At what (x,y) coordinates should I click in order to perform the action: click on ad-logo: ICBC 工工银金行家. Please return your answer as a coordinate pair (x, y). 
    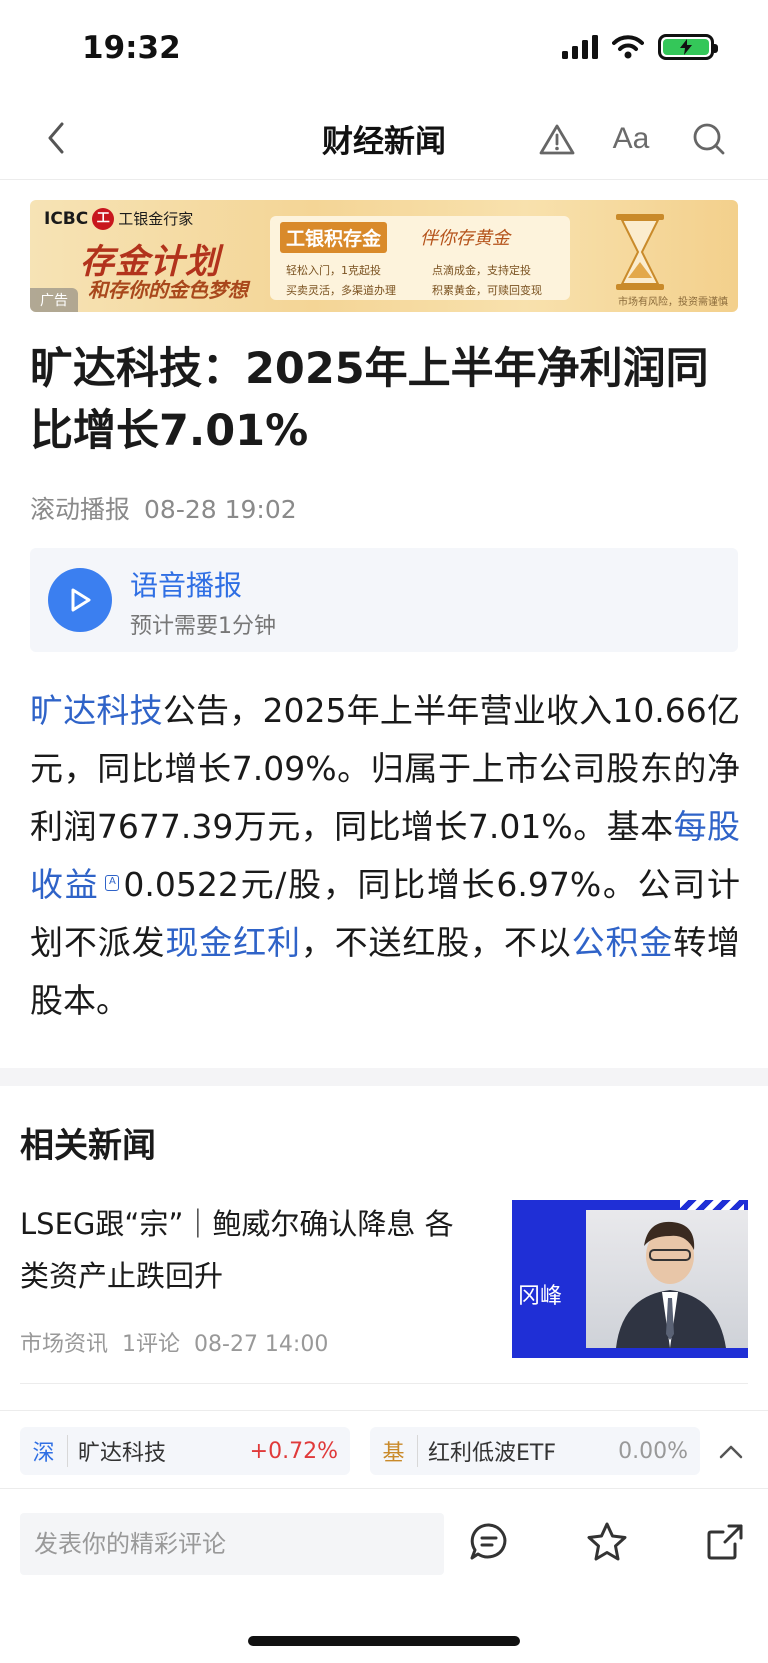
    Looking at the image, I should click on (118, 219).